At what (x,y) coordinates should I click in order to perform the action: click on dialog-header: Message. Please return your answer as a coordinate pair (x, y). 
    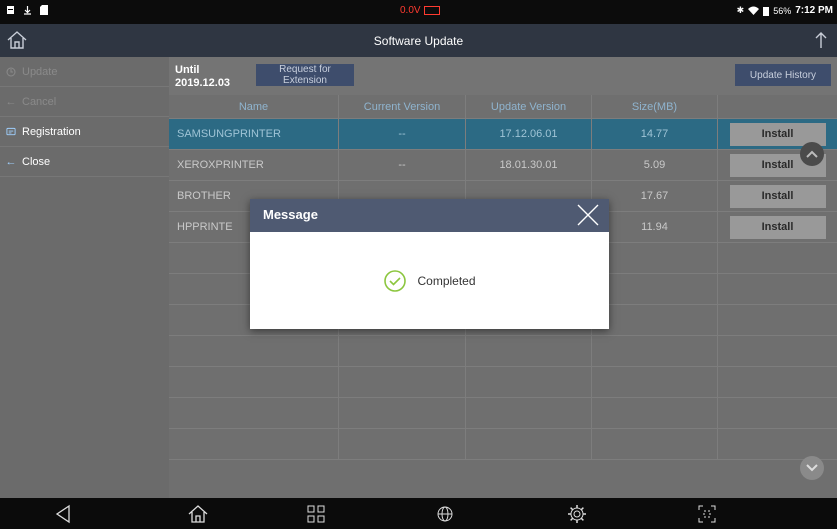
    Looking at the image, I should click on (429, 215).